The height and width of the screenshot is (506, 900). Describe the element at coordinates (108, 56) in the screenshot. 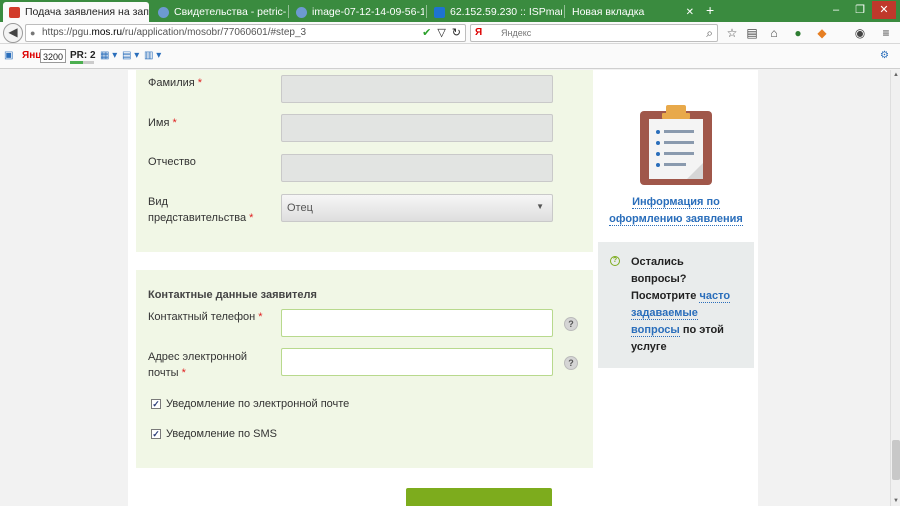

I see `page-info-icon: ▦ ▾` at that location.